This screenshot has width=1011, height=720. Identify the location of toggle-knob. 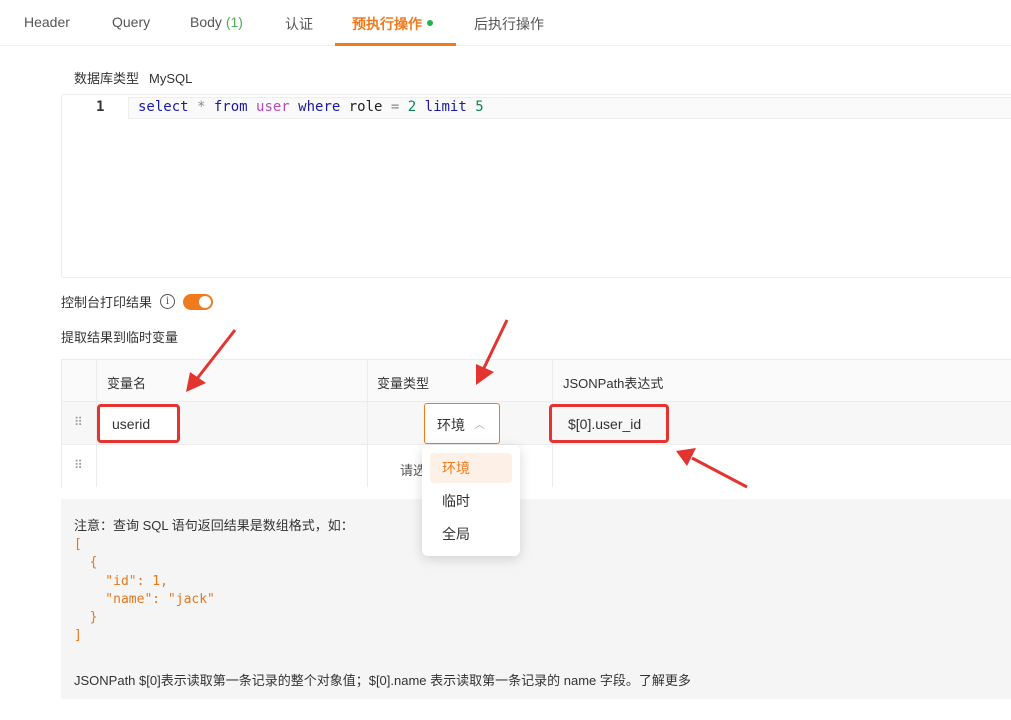
(205, 301).